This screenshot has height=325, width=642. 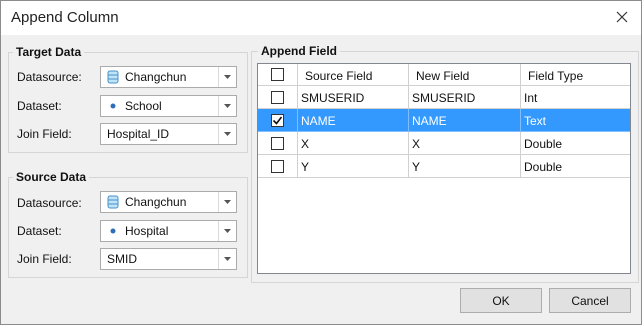 I want to click on new-field-cell-text: X, so click(x=416, y=144).